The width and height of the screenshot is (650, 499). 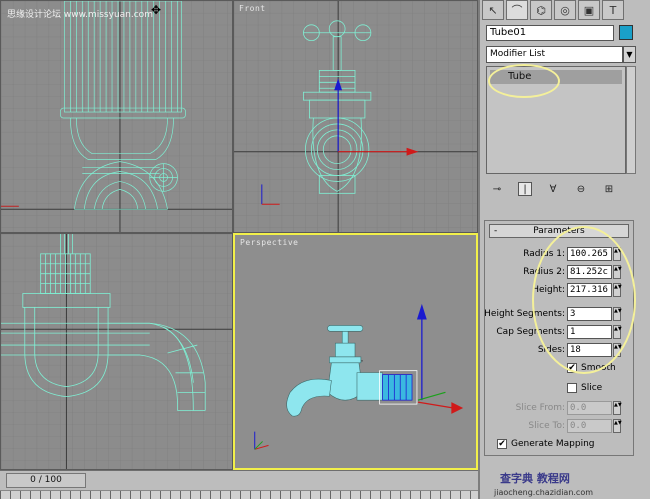 What do you see at coordinates (156, 10) in the screenshot?
I see `move-cursor-icon: ✥` at bounding box center [156, 10].